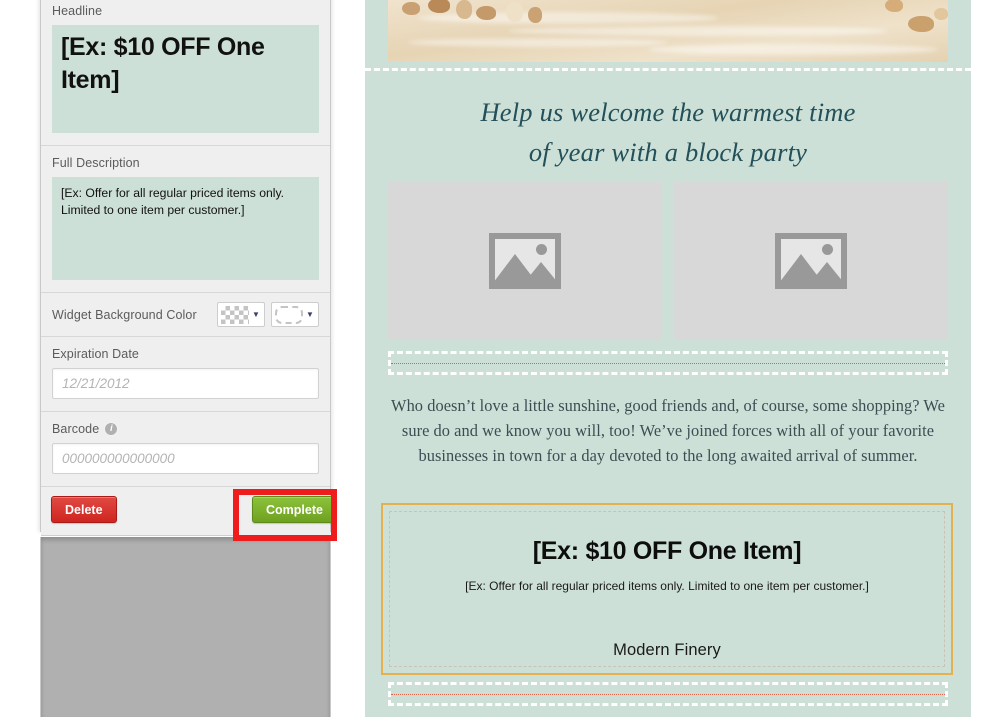 This screenshot has height=717, width=1001. I want to click on banner-divider, so click(668, 70).